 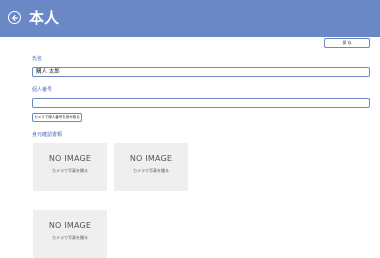 I want to click on arrow-left-icon, so click(x=14, y=17).